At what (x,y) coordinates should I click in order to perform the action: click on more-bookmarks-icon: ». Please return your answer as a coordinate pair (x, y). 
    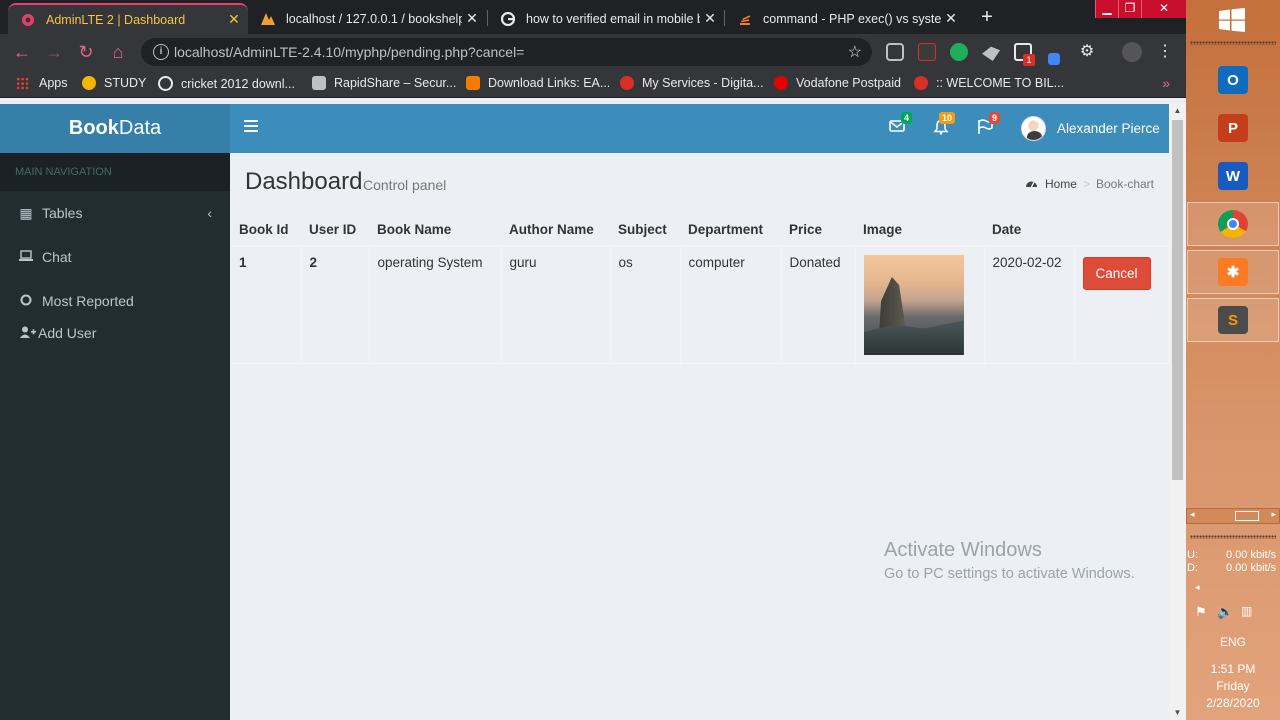
    Looking at the image, I should click on (1166, 83).